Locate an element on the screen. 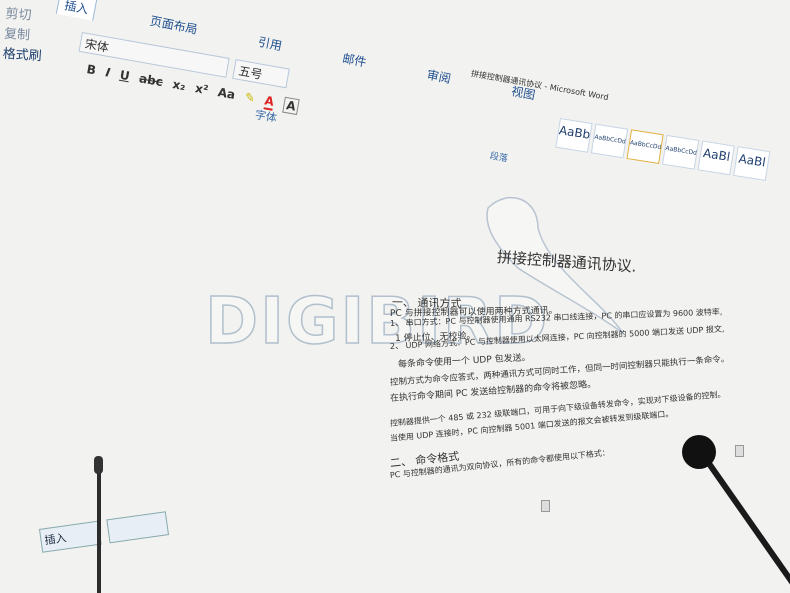  underline-button: U is located at coordinates (124, 76).